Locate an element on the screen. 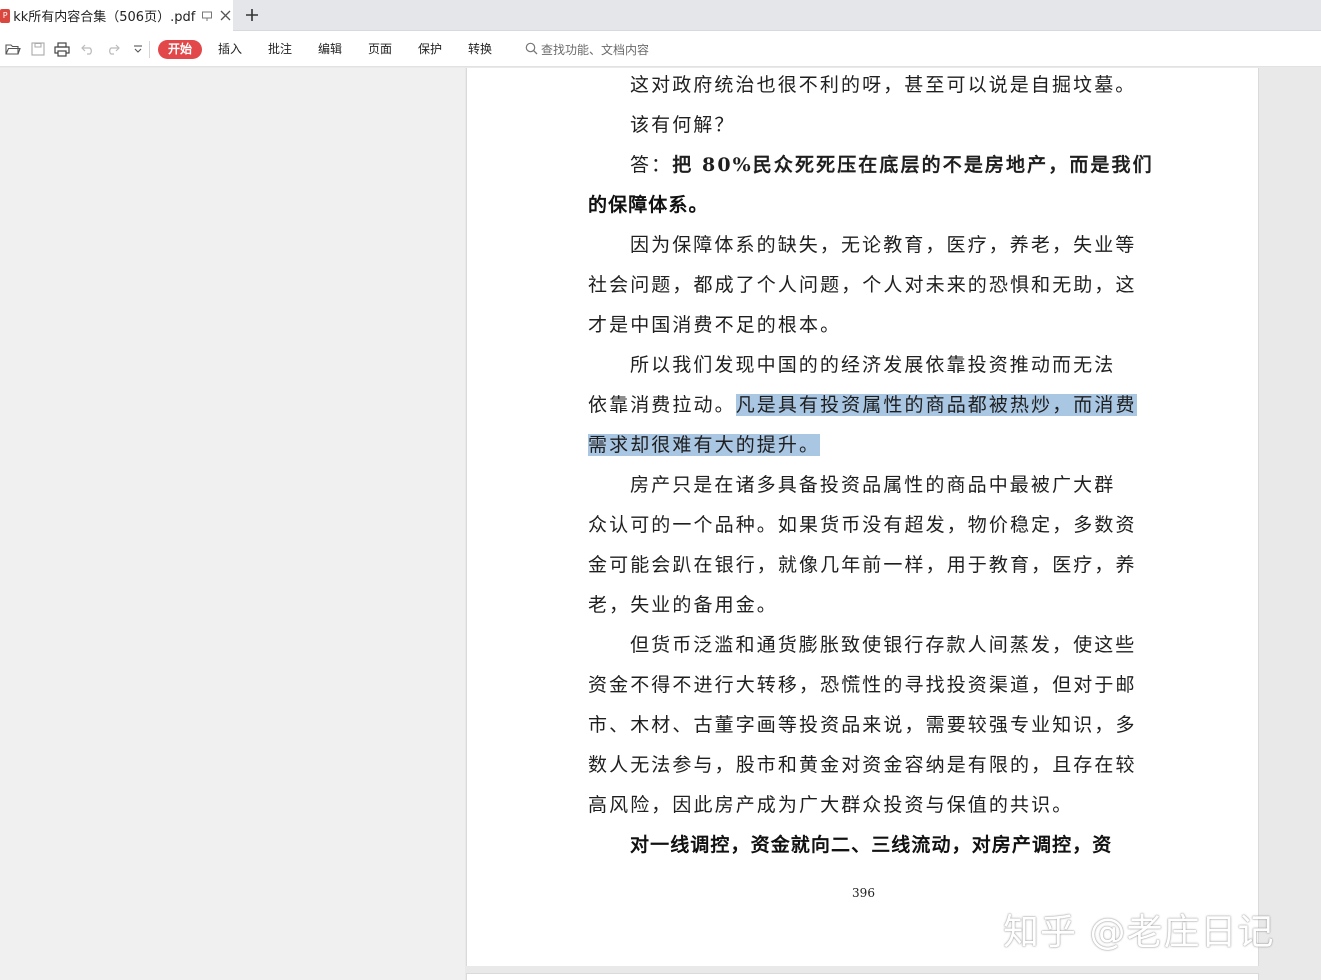 This screenshot has height=980, width=1321. text-run: 社会问题，都成了个人问题，个人对未来的恐惧和无助，这 is located at coordinates (862, 285).